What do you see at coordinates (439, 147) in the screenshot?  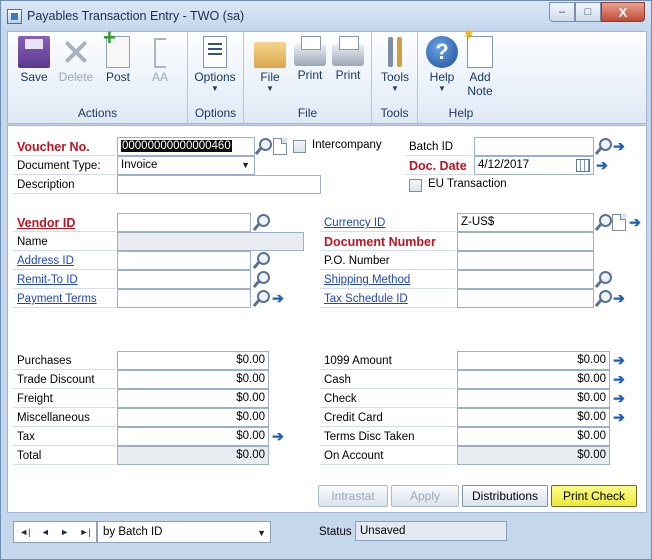 I see `batch-id-label: Batch ID` at bounding box center [439, 147].